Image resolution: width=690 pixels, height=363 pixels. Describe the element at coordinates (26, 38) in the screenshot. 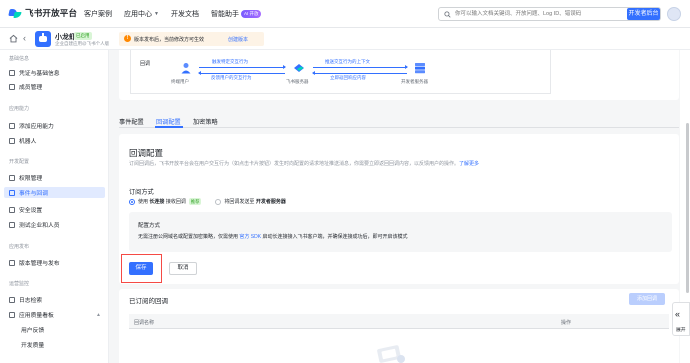

I see `chevron-left-icon: ‹` at that location.